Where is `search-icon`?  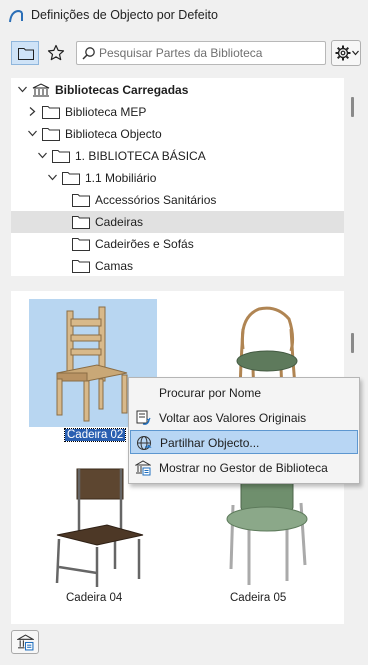 search-icon is located at coordinates (88, 53).